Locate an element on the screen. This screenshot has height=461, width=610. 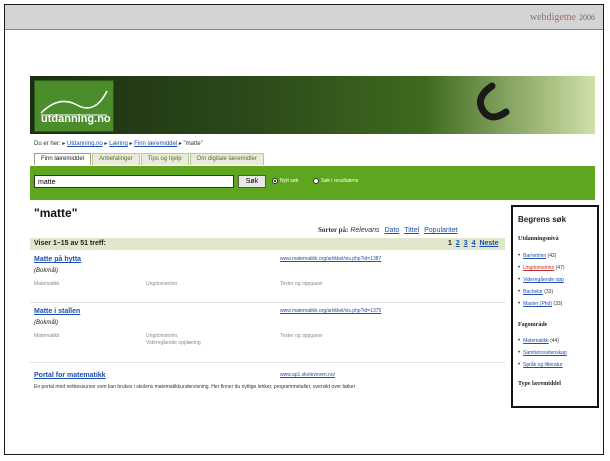
radio-search-in-results: Søk i resultatene is located at coordinates (336, 181).